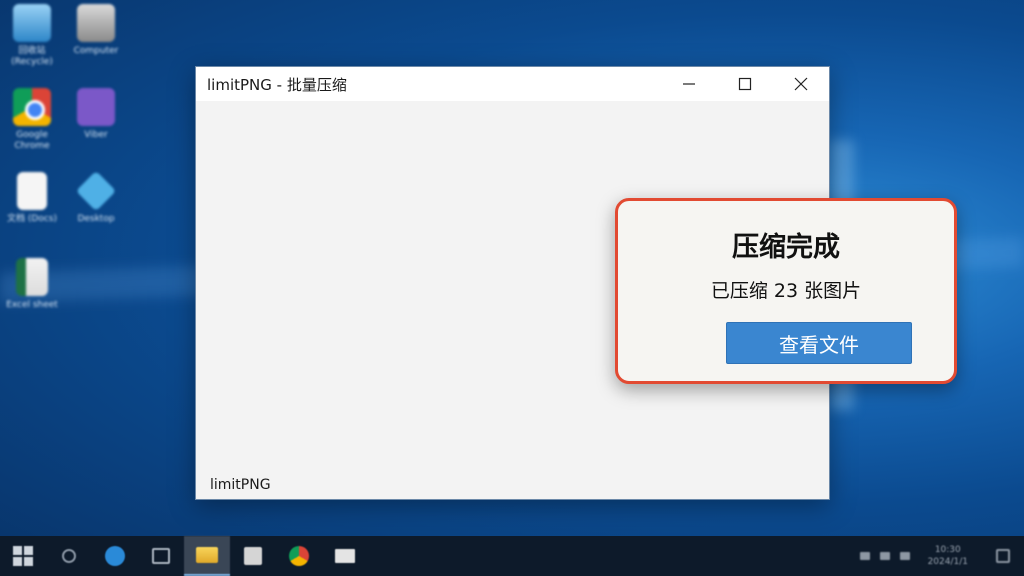 This screenshot has width=1024, height=576. Describe the element at coordinates (948, 556) in the screenshot. I see `tray-clock: 10:30 2024/1/1` at that location.